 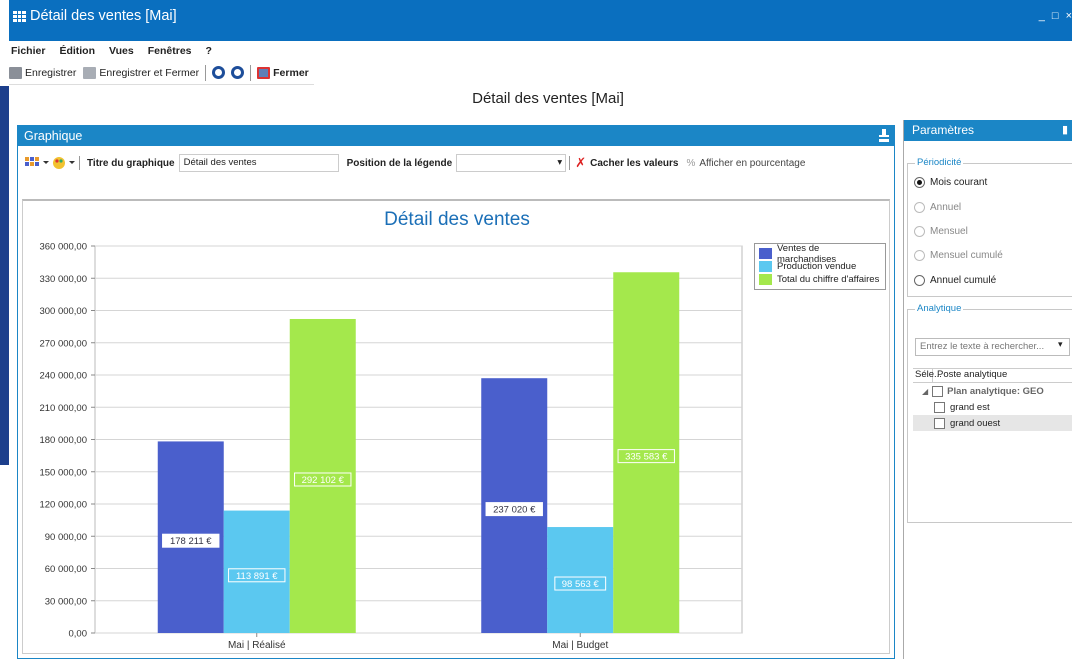 What do you see at coordinates (257, 576) in the screenshot?
I see `data-label: 113 891 €` at bounding box center [257, 576].